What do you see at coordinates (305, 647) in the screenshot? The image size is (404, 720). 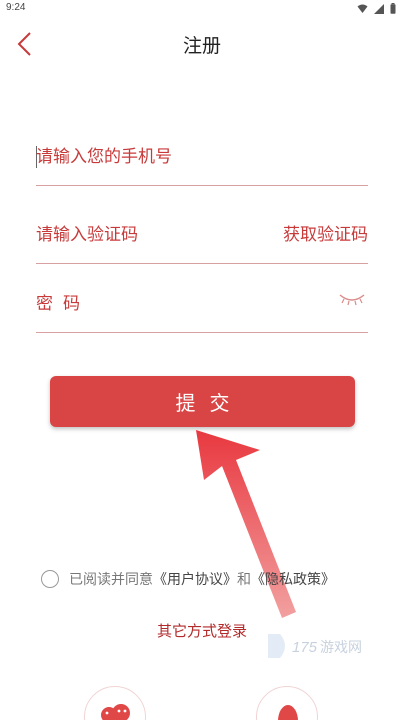 I see `watermark-number: 175` at bounding box center [305, 647].